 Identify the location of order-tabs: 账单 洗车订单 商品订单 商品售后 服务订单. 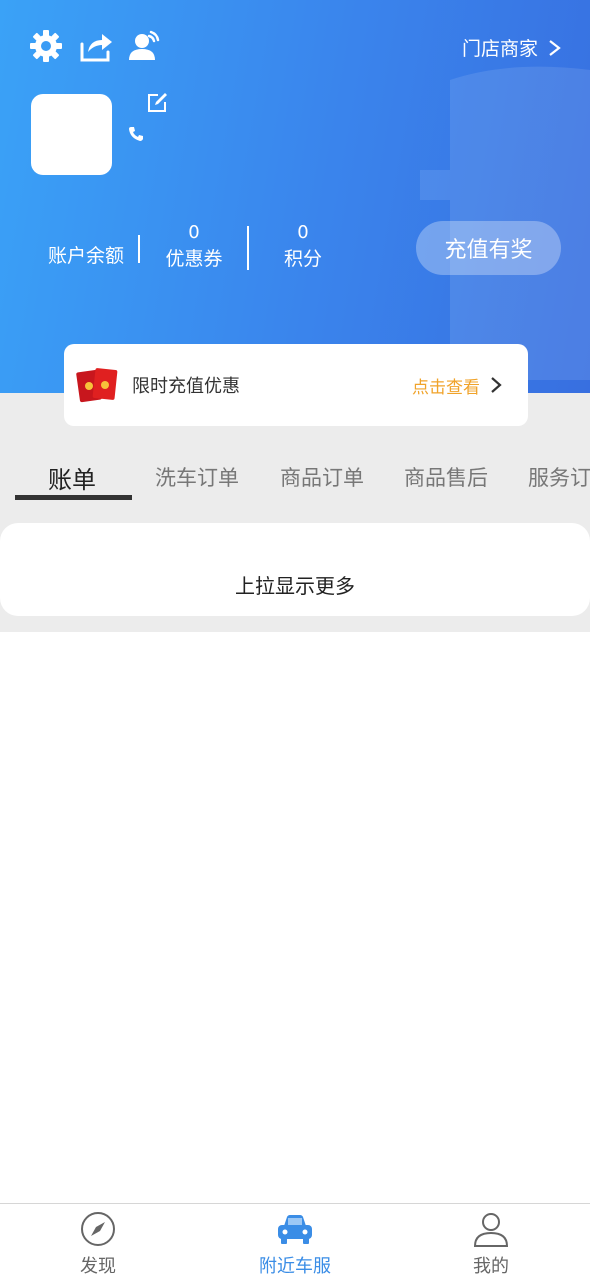
(295, 480).